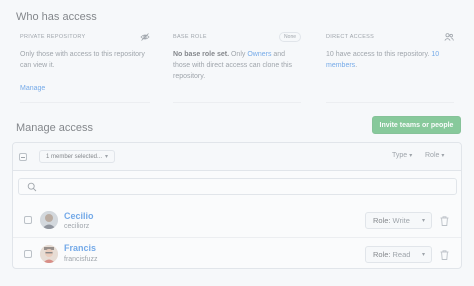 Image resolution: width=474 pixels, height=286 pixels. I want to click on type-filter-label: Type, so click(400, 155).